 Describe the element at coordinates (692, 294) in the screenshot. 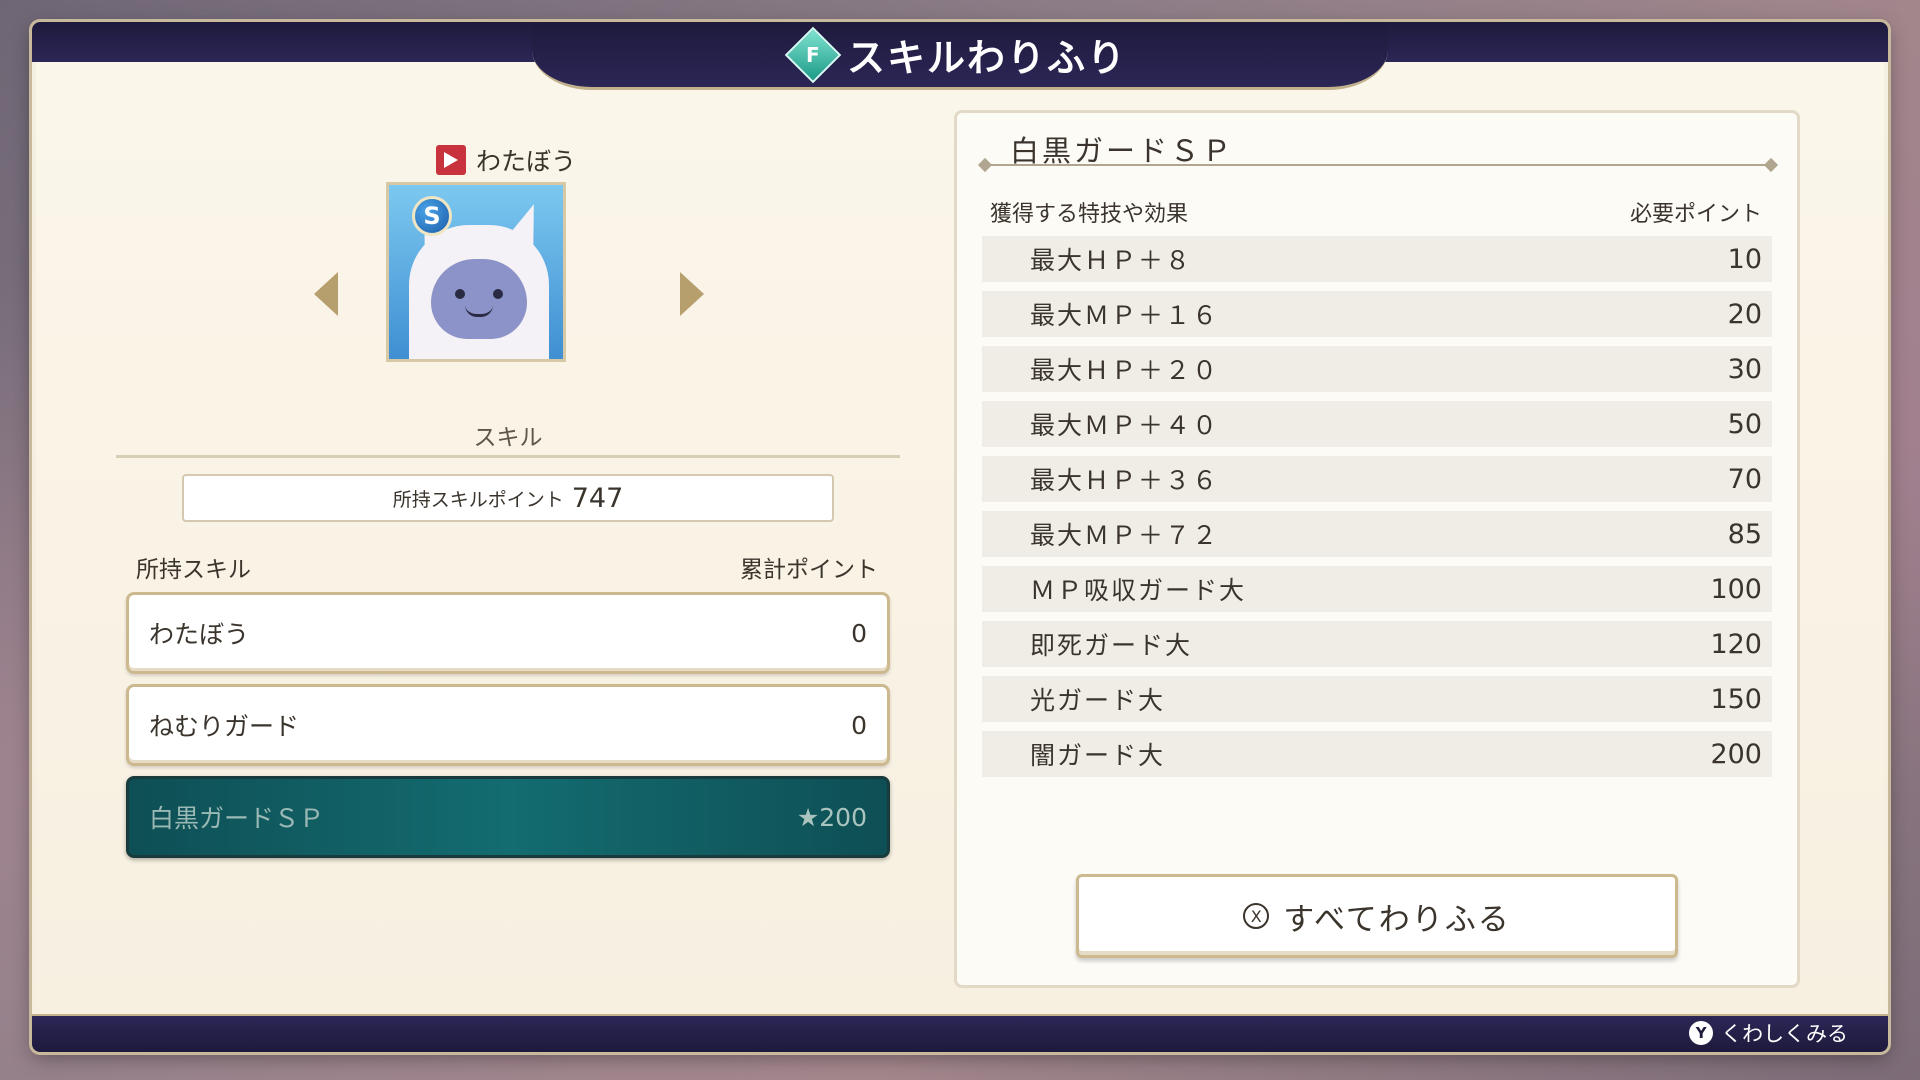

I see `next-character-arrow-icon` at that location.